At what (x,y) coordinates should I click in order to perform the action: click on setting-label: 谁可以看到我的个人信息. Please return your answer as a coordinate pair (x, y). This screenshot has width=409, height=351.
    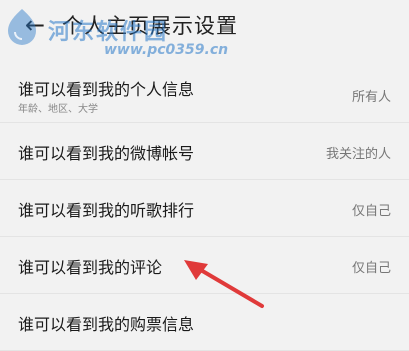
    Looking at the image, I should click on (106, 89).